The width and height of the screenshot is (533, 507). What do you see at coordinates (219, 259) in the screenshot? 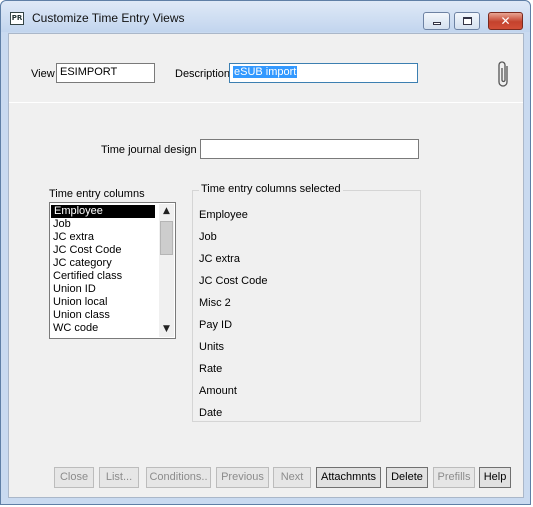
I see `selected-column-item: JC extra` at bounding box center [219, 259].